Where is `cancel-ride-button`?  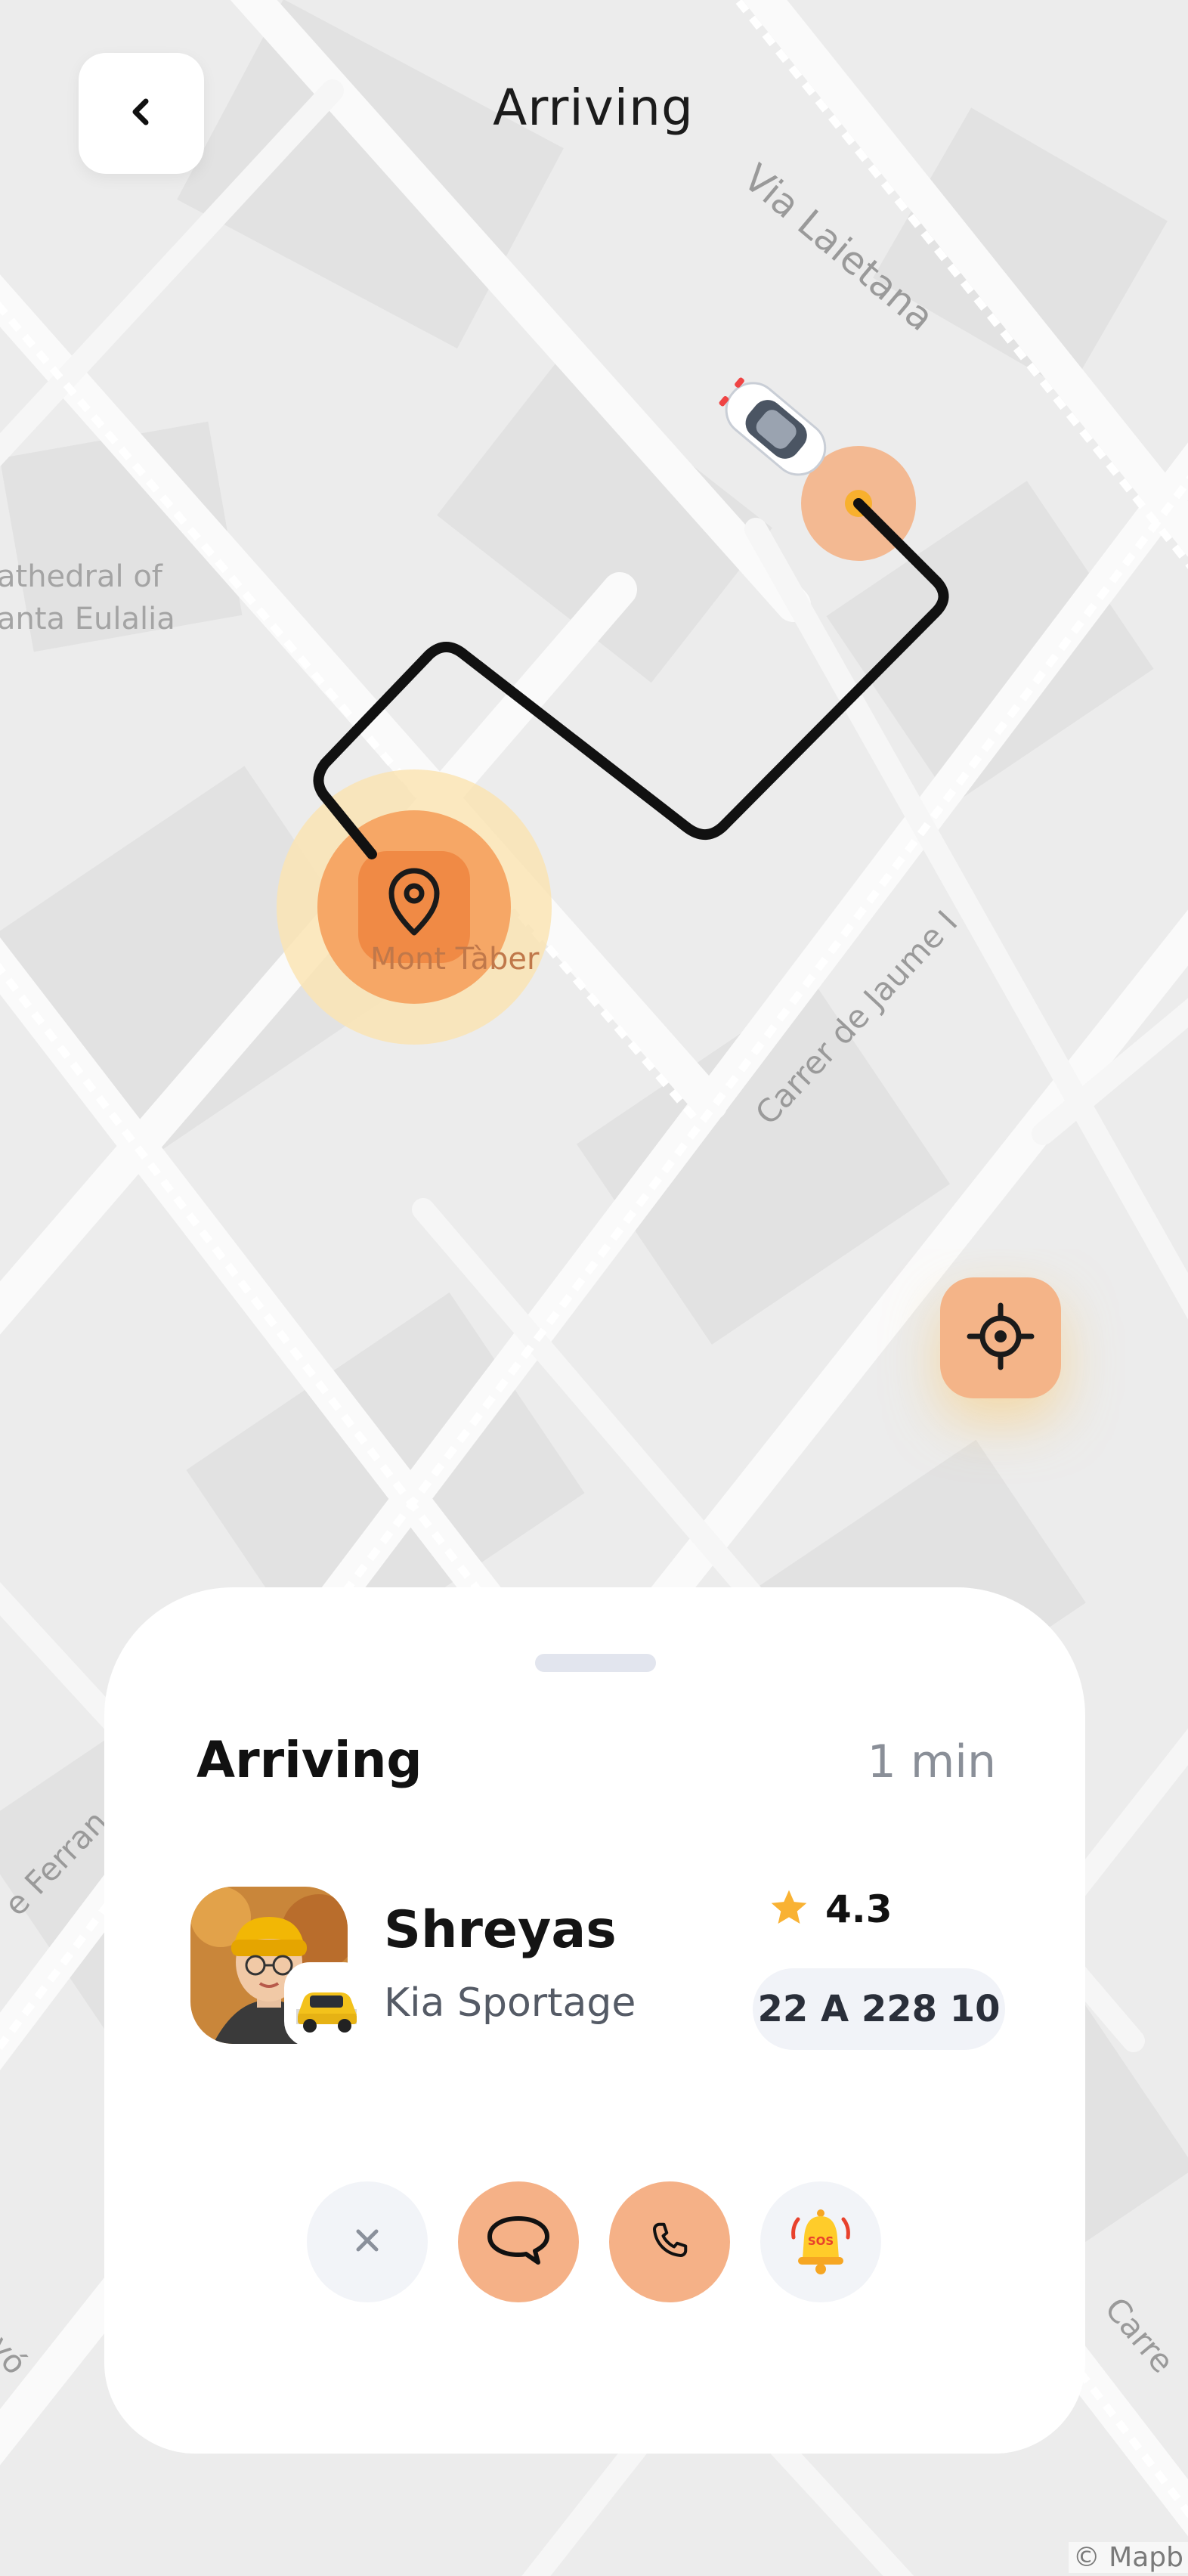 cancel-ride-button is located at coordinates (368, 2241).